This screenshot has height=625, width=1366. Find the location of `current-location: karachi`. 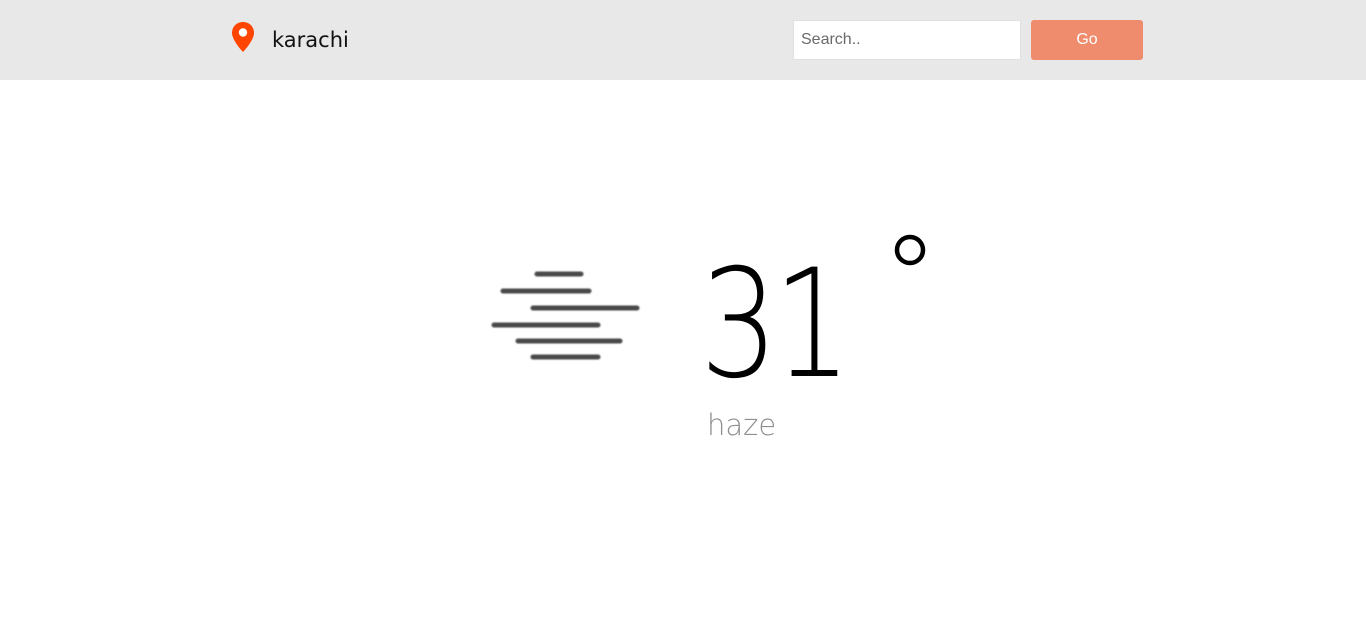

current-location: karachi is located at coordinates (289, 40).